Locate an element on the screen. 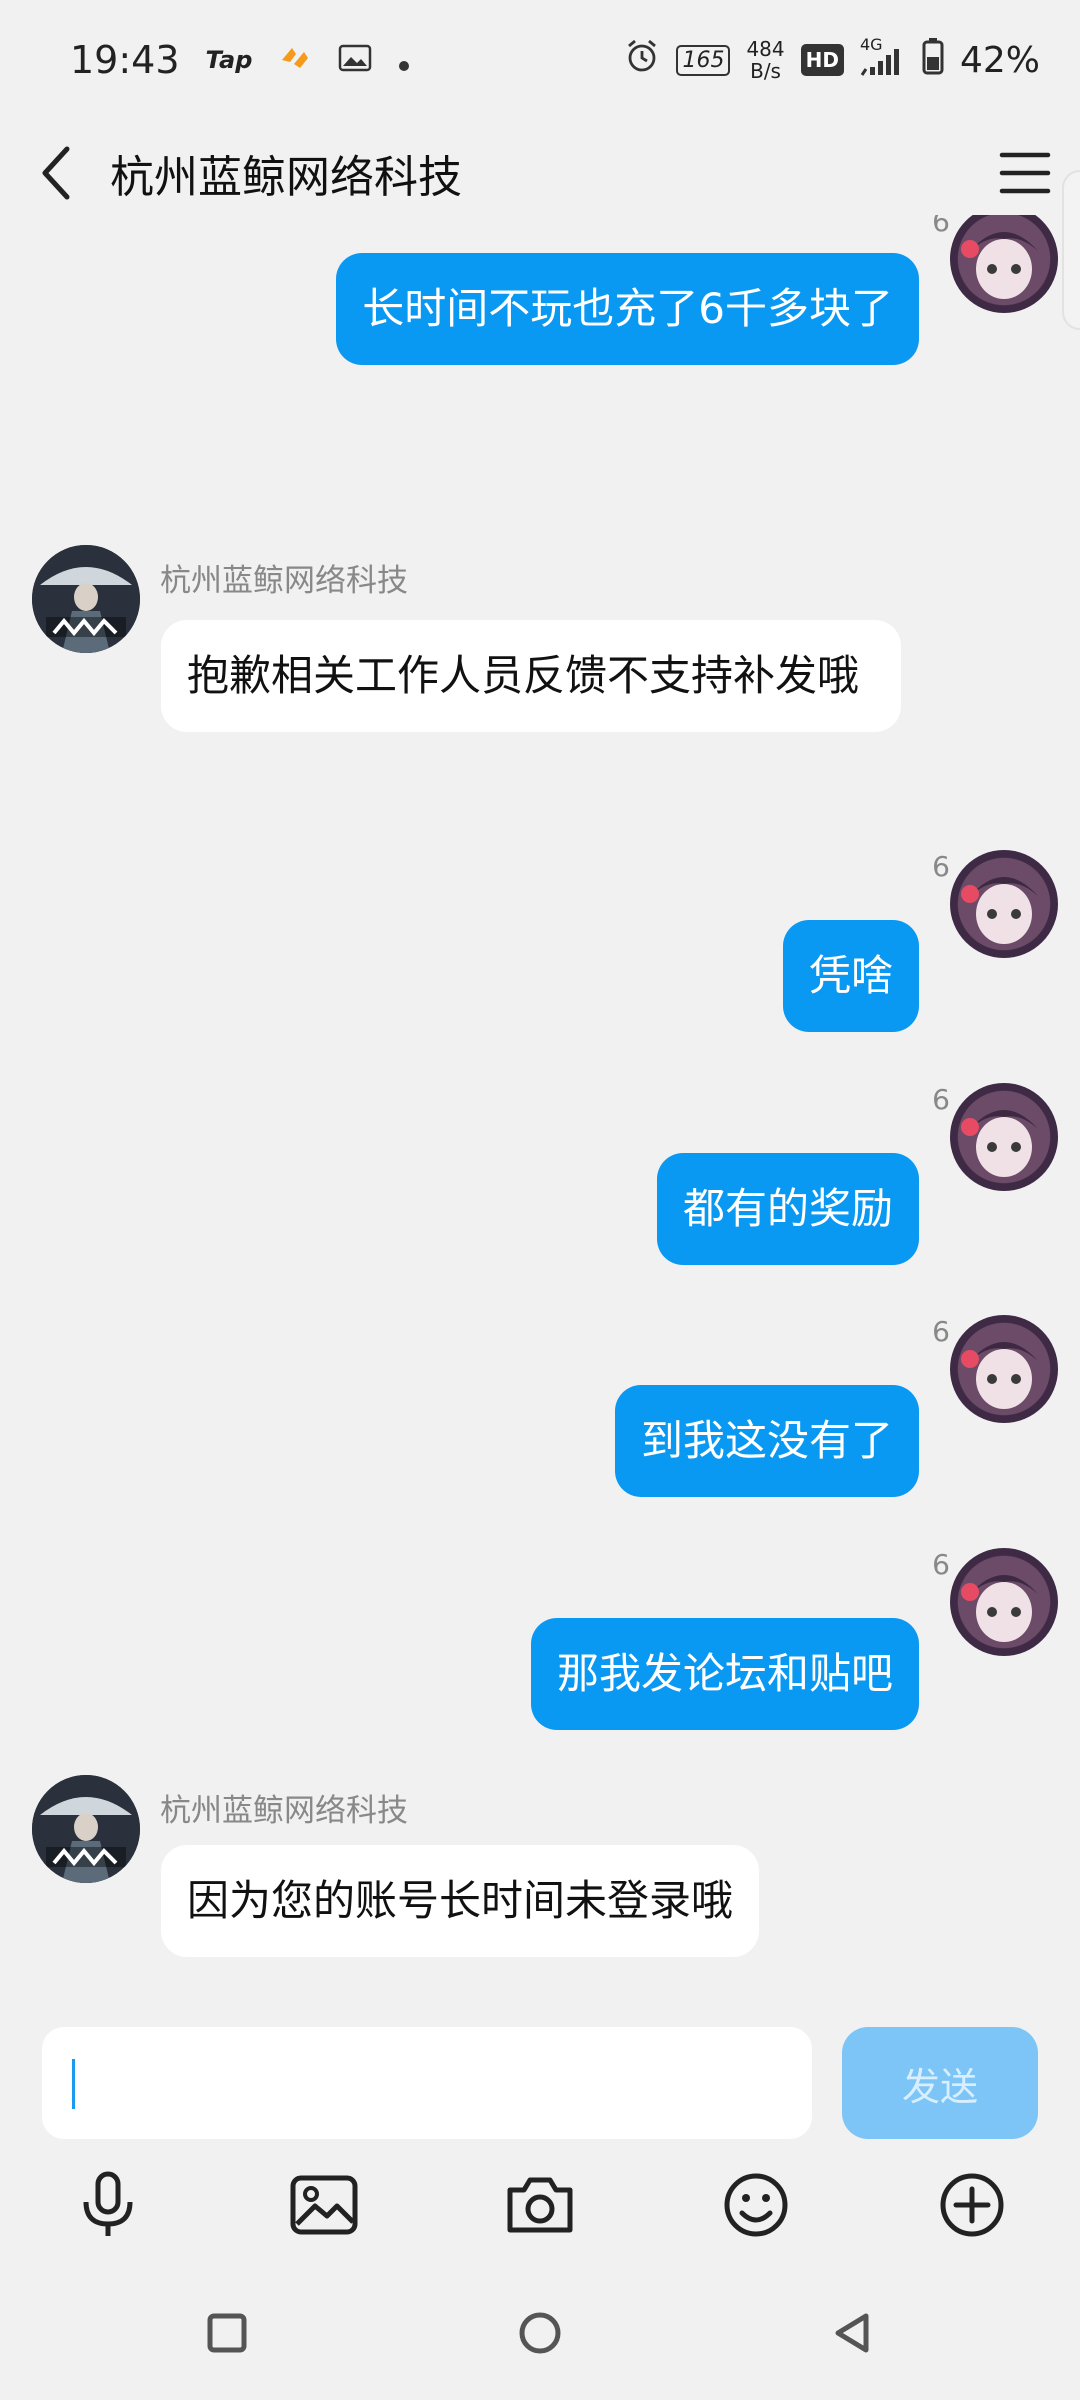 The image size is (1080, 2400). hd-voice-icon: HD is located at coordinates (822, 60).